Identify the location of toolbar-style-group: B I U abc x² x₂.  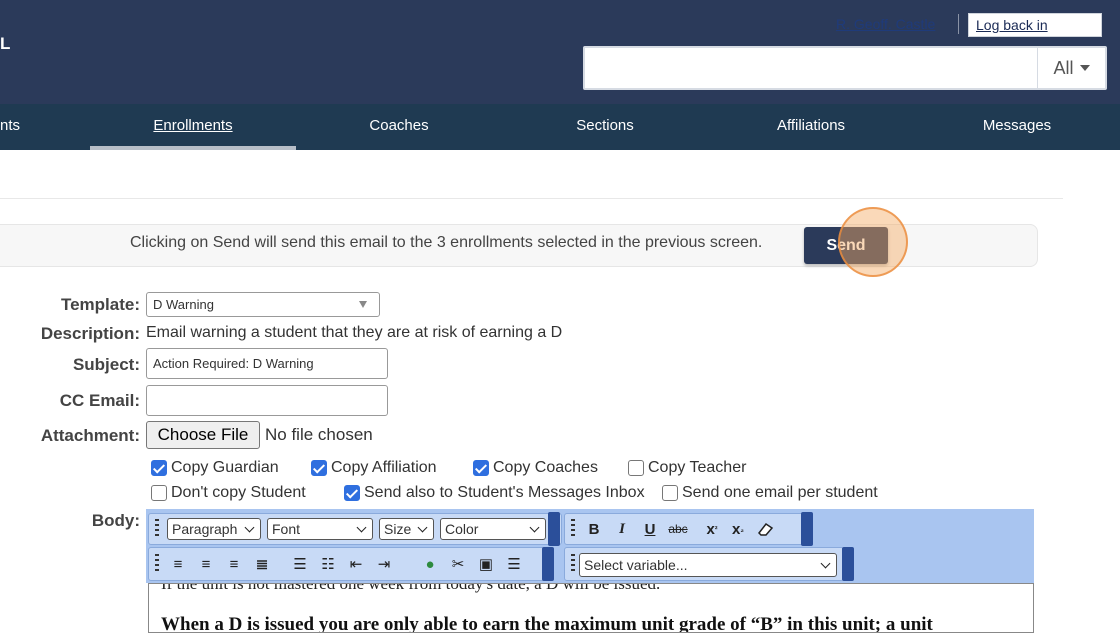
(684, 529).